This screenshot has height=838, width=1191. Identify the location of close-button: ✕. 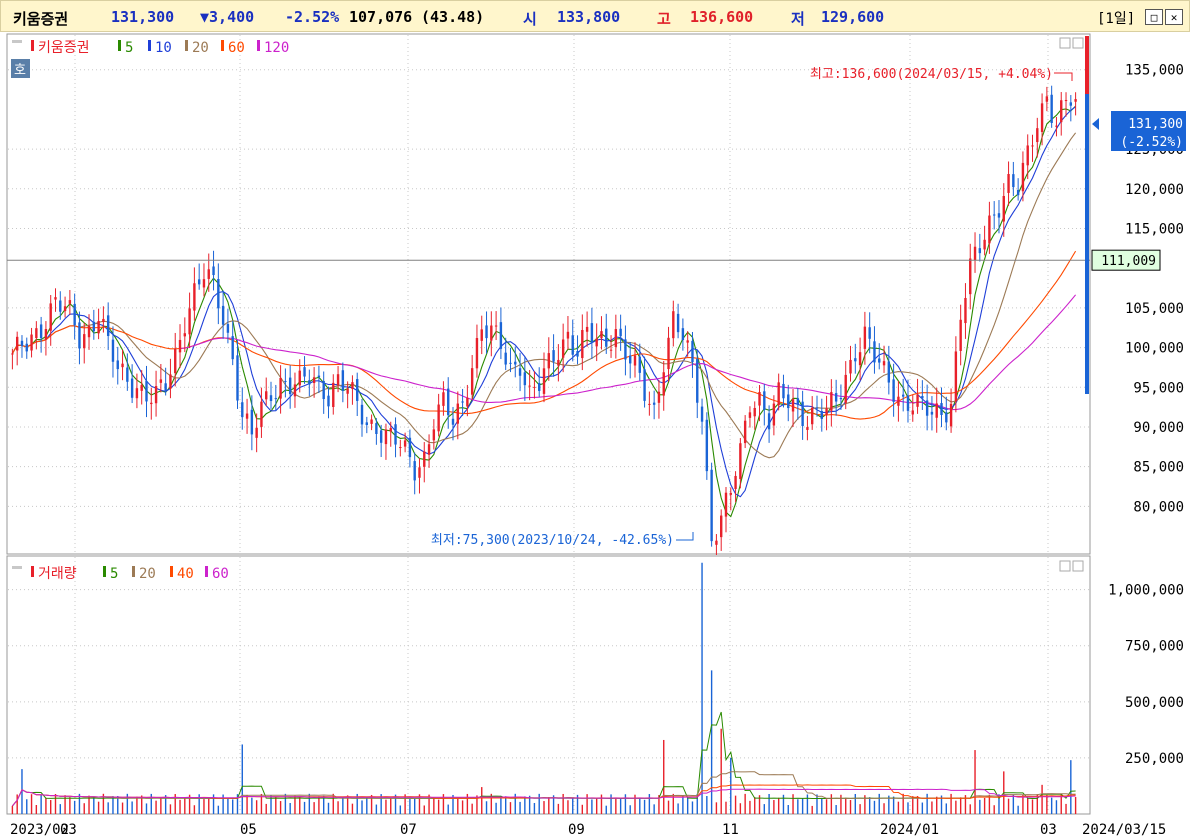
(1174, 17).